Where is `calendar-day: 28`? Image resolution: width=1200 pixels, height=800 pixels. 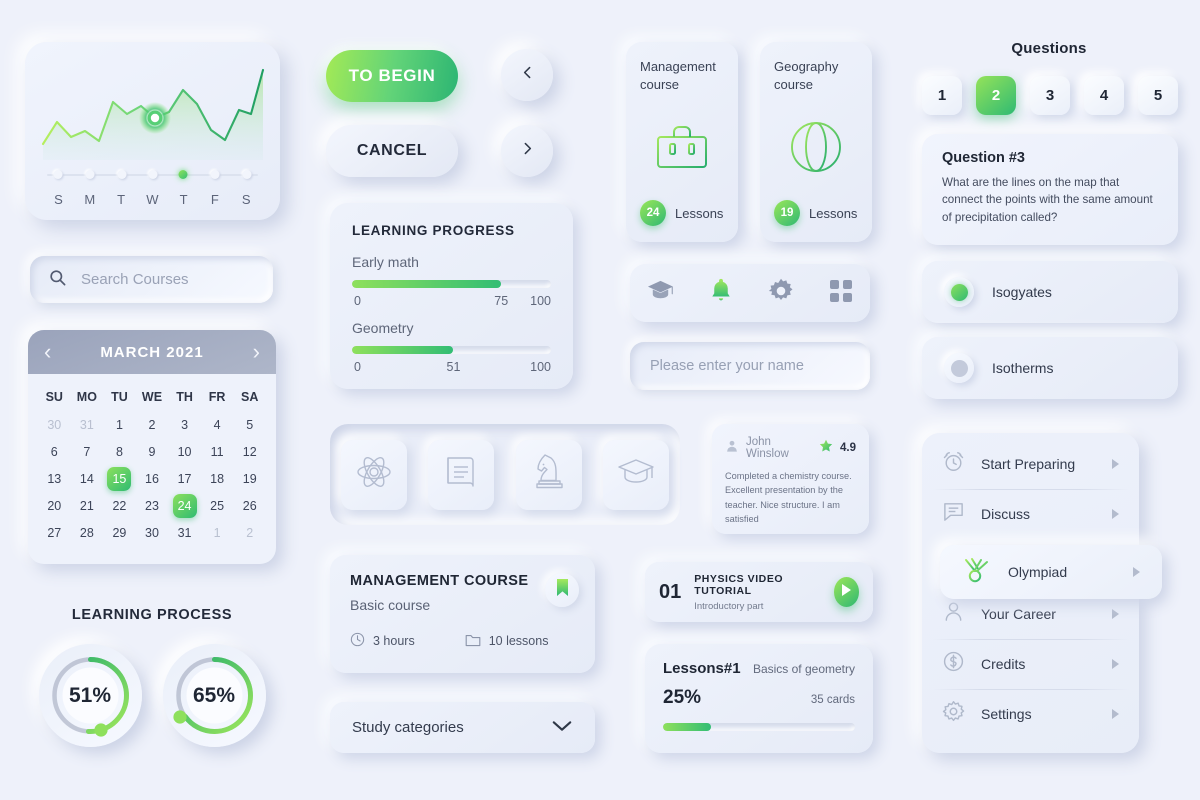
calendar-day: 28 is located at coordinates (87, 533).